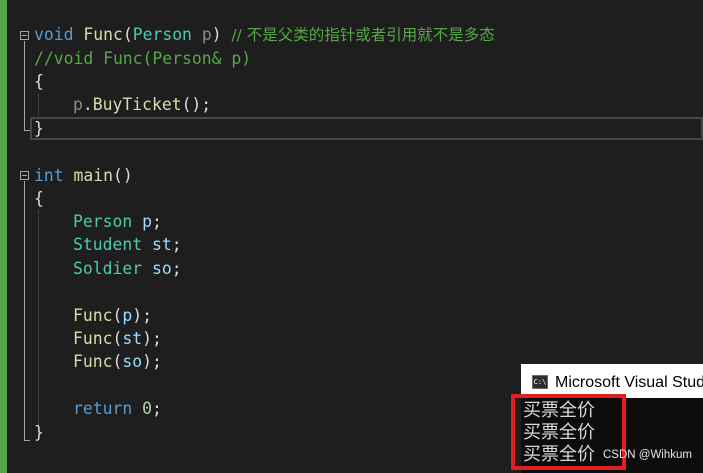 The image size is (703, 473). Describe the element at coordinates (54, 34) in the screenshot. I see `keyword: void` at that location.